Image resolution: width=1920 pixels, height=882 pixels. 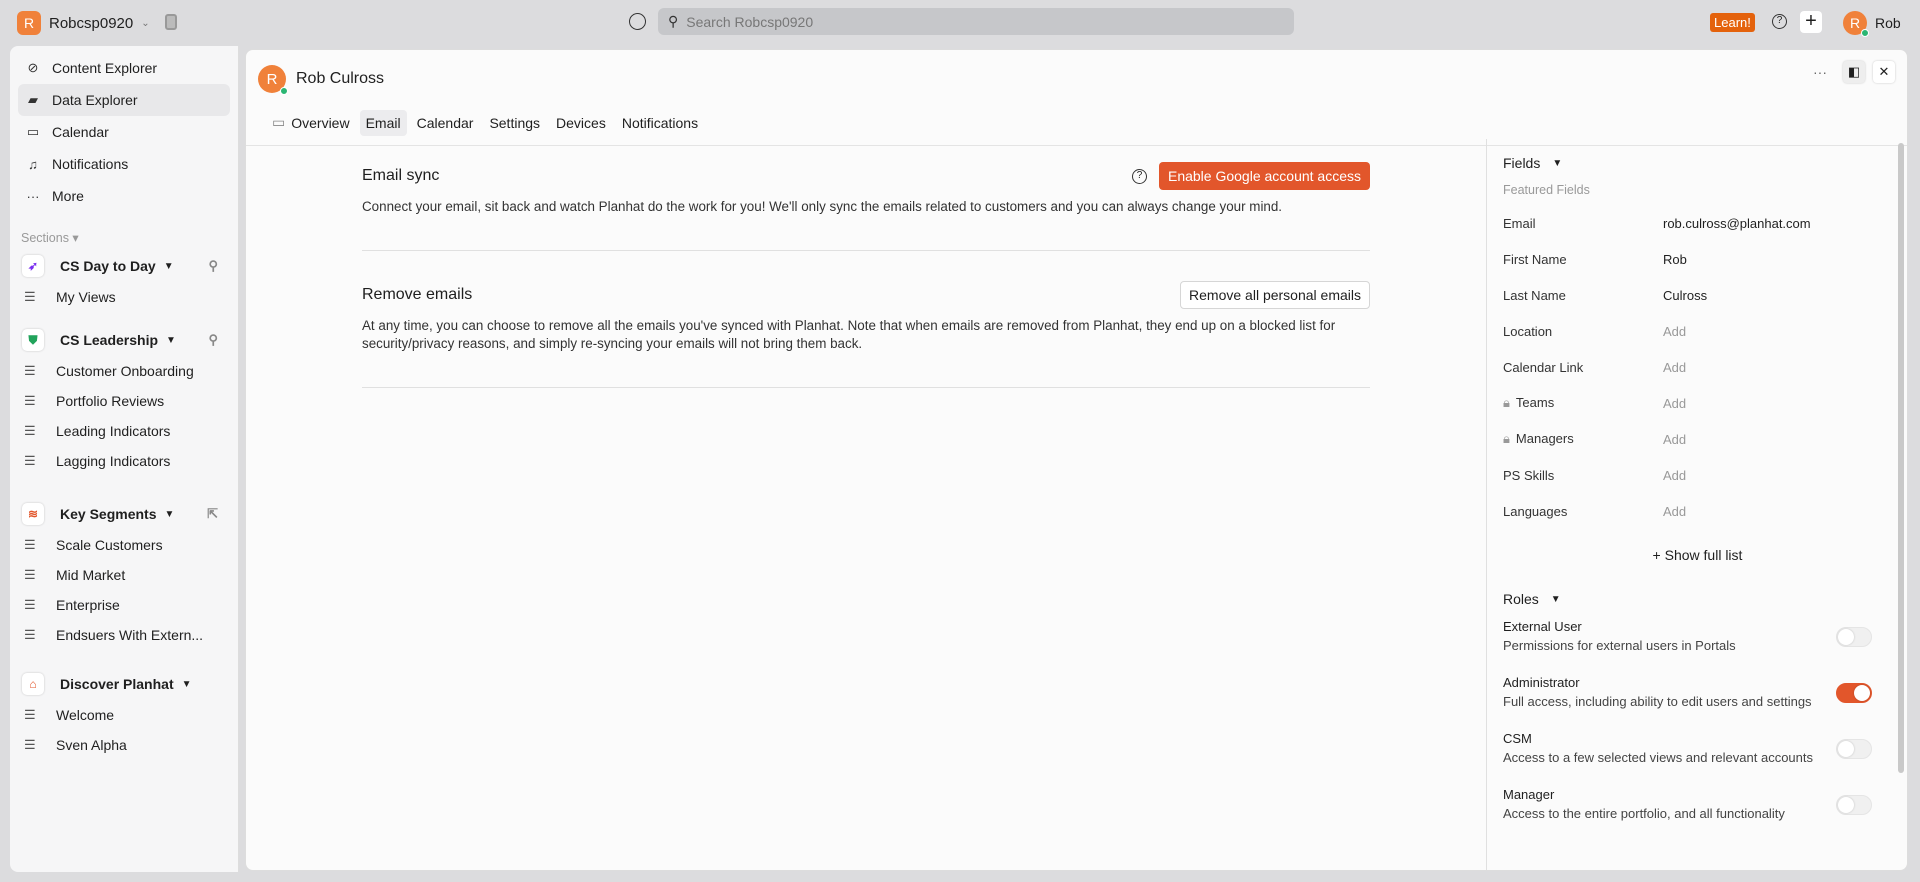 I want to click on list-item: ☰ Leading Indicators, so click(x=124, y=431).